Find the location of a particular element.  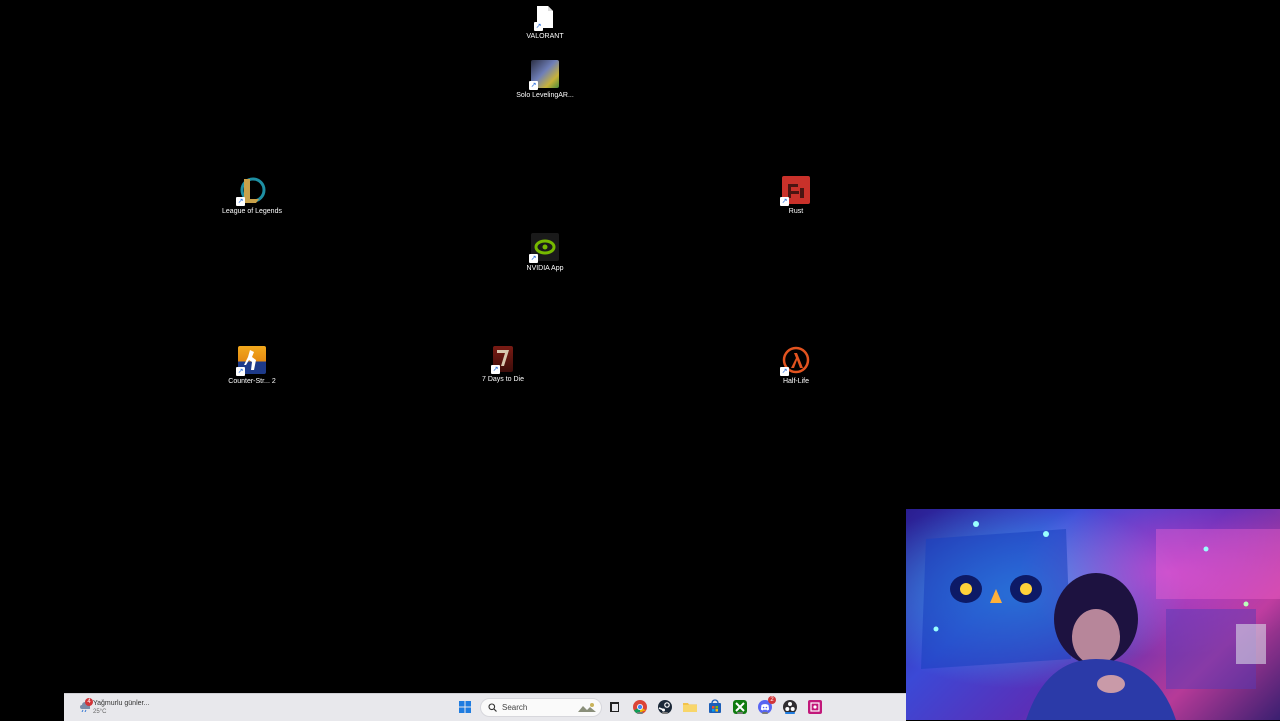

desktop-icon-valorant: ↗ VALORANT is located at coordinates (545, 23).